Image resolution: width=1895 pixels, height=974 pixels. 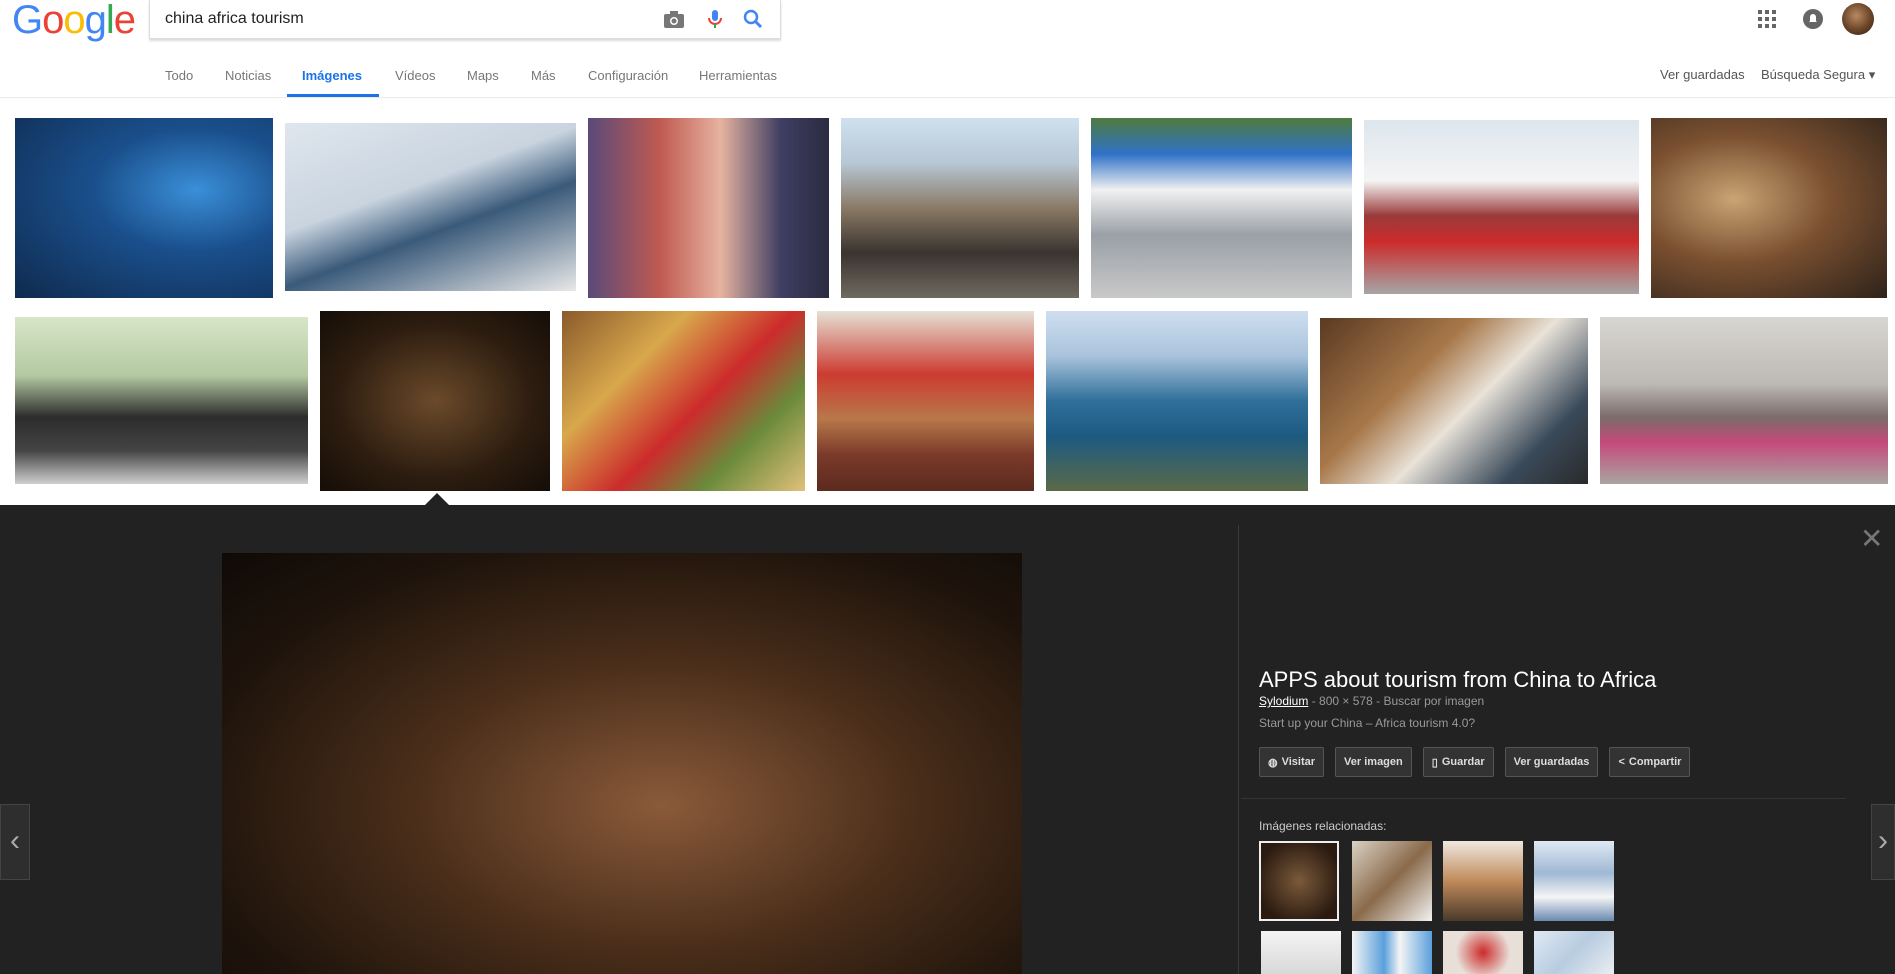 I want to click on share-icon: <, so click(x=1621, y=762).